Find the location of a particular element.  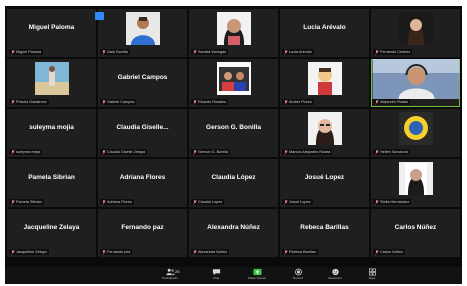

participant-caption: Sandra Vanegas is located at coordinates (210, 52).